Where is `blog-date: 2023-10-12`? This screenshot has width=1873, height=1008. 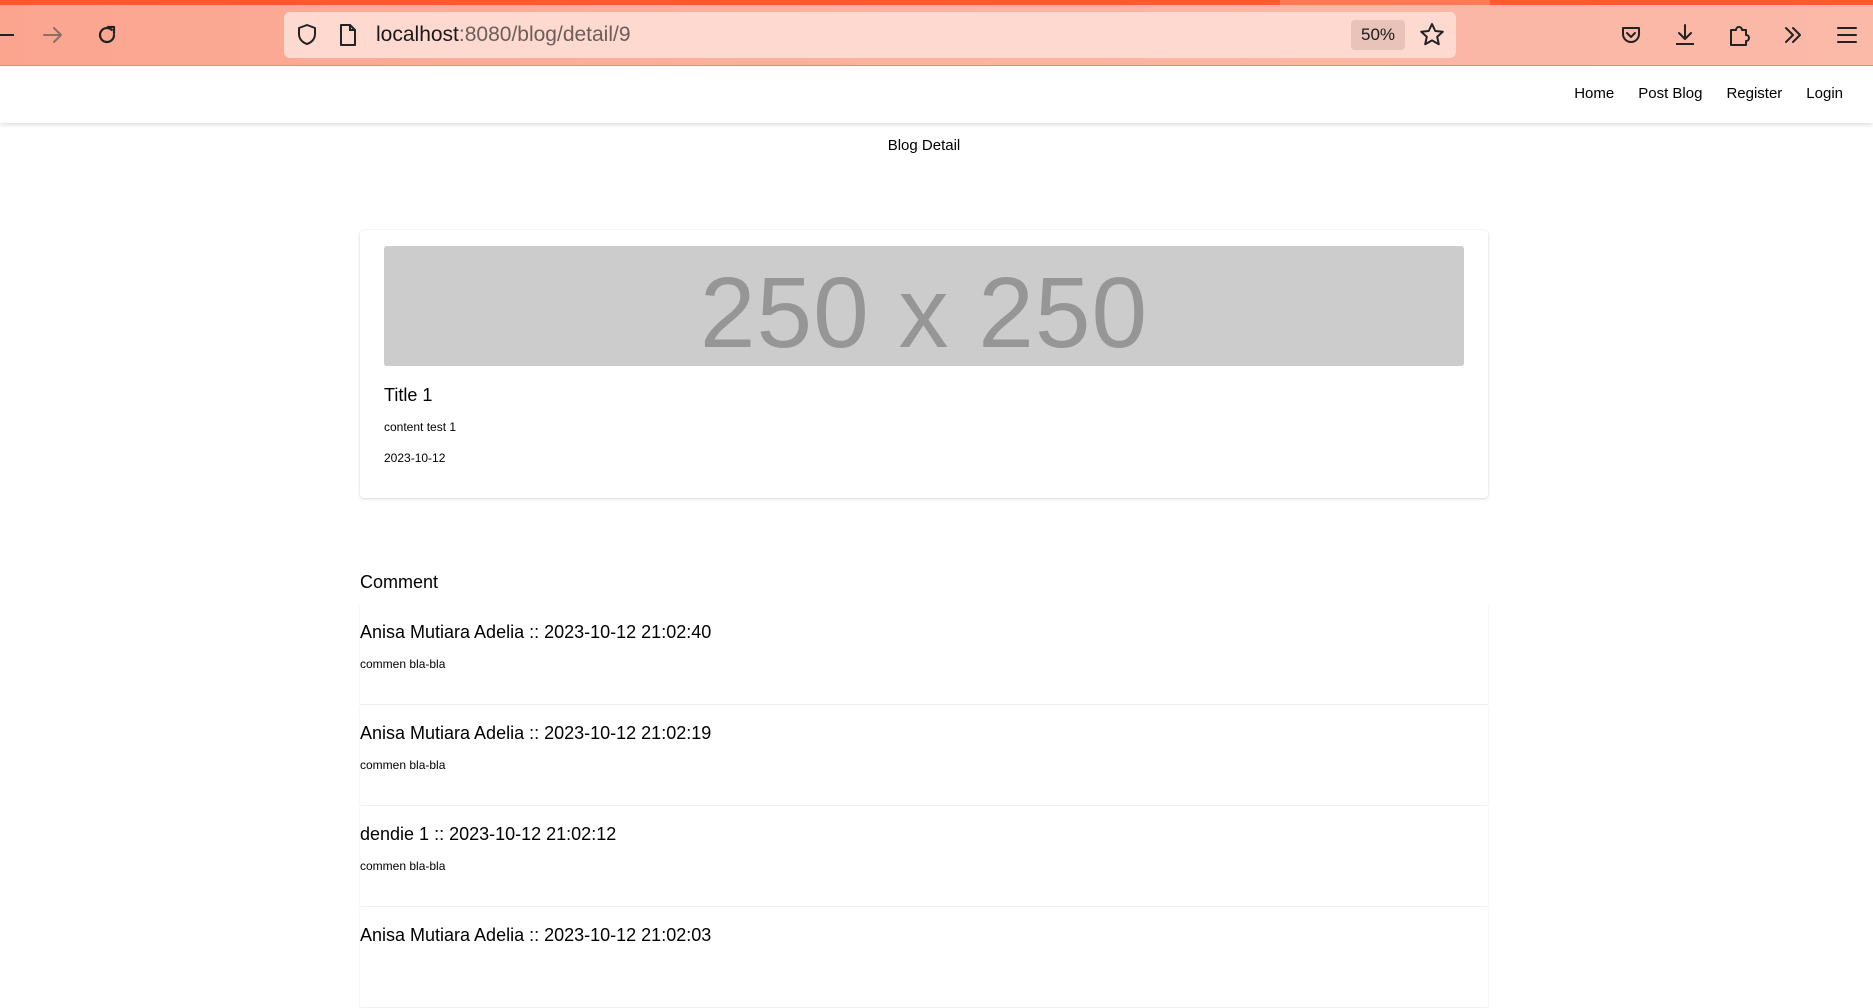
blog-date: 2023-10-12 is located at coordinates (415, 458).